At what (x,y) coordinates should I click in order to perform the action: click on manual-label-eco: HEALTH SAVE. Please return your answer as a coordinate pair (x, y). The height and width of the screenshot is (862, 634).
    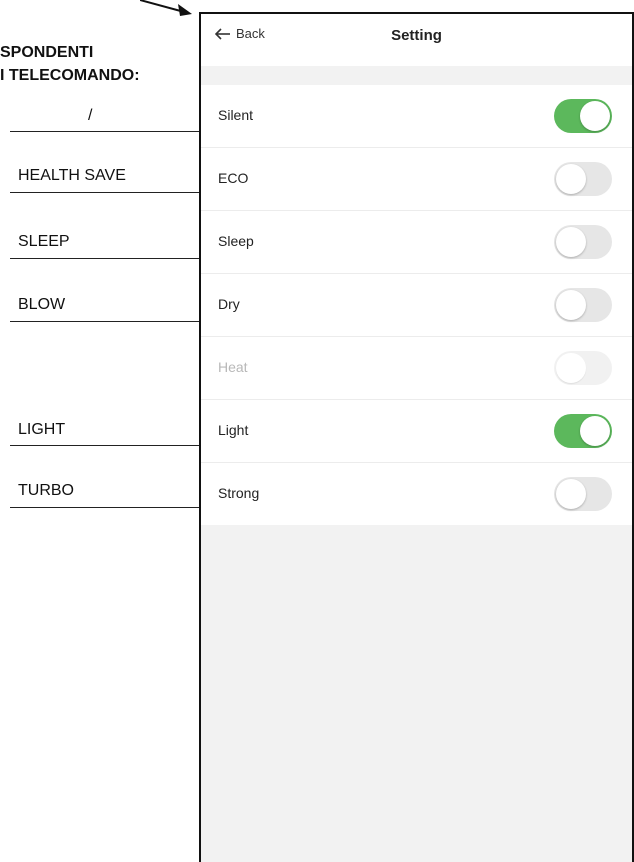
    Looking at the image, I should click on (72, 175).